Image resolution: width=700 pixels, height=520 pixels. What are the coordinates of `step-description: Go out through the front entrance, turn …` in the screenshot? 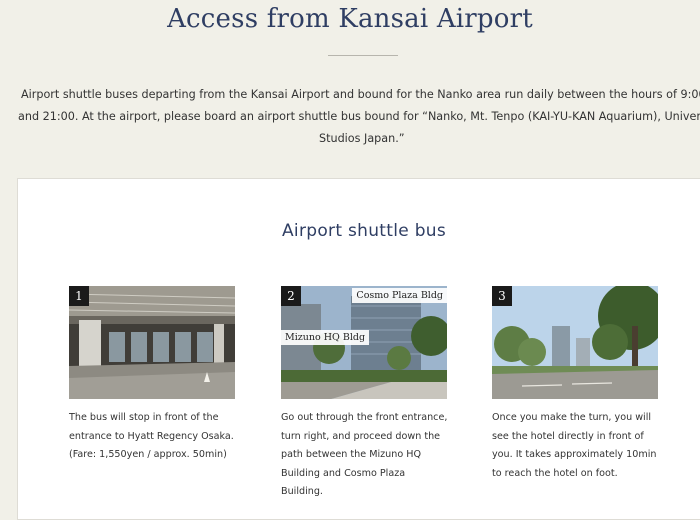 It's located at (364, 454).